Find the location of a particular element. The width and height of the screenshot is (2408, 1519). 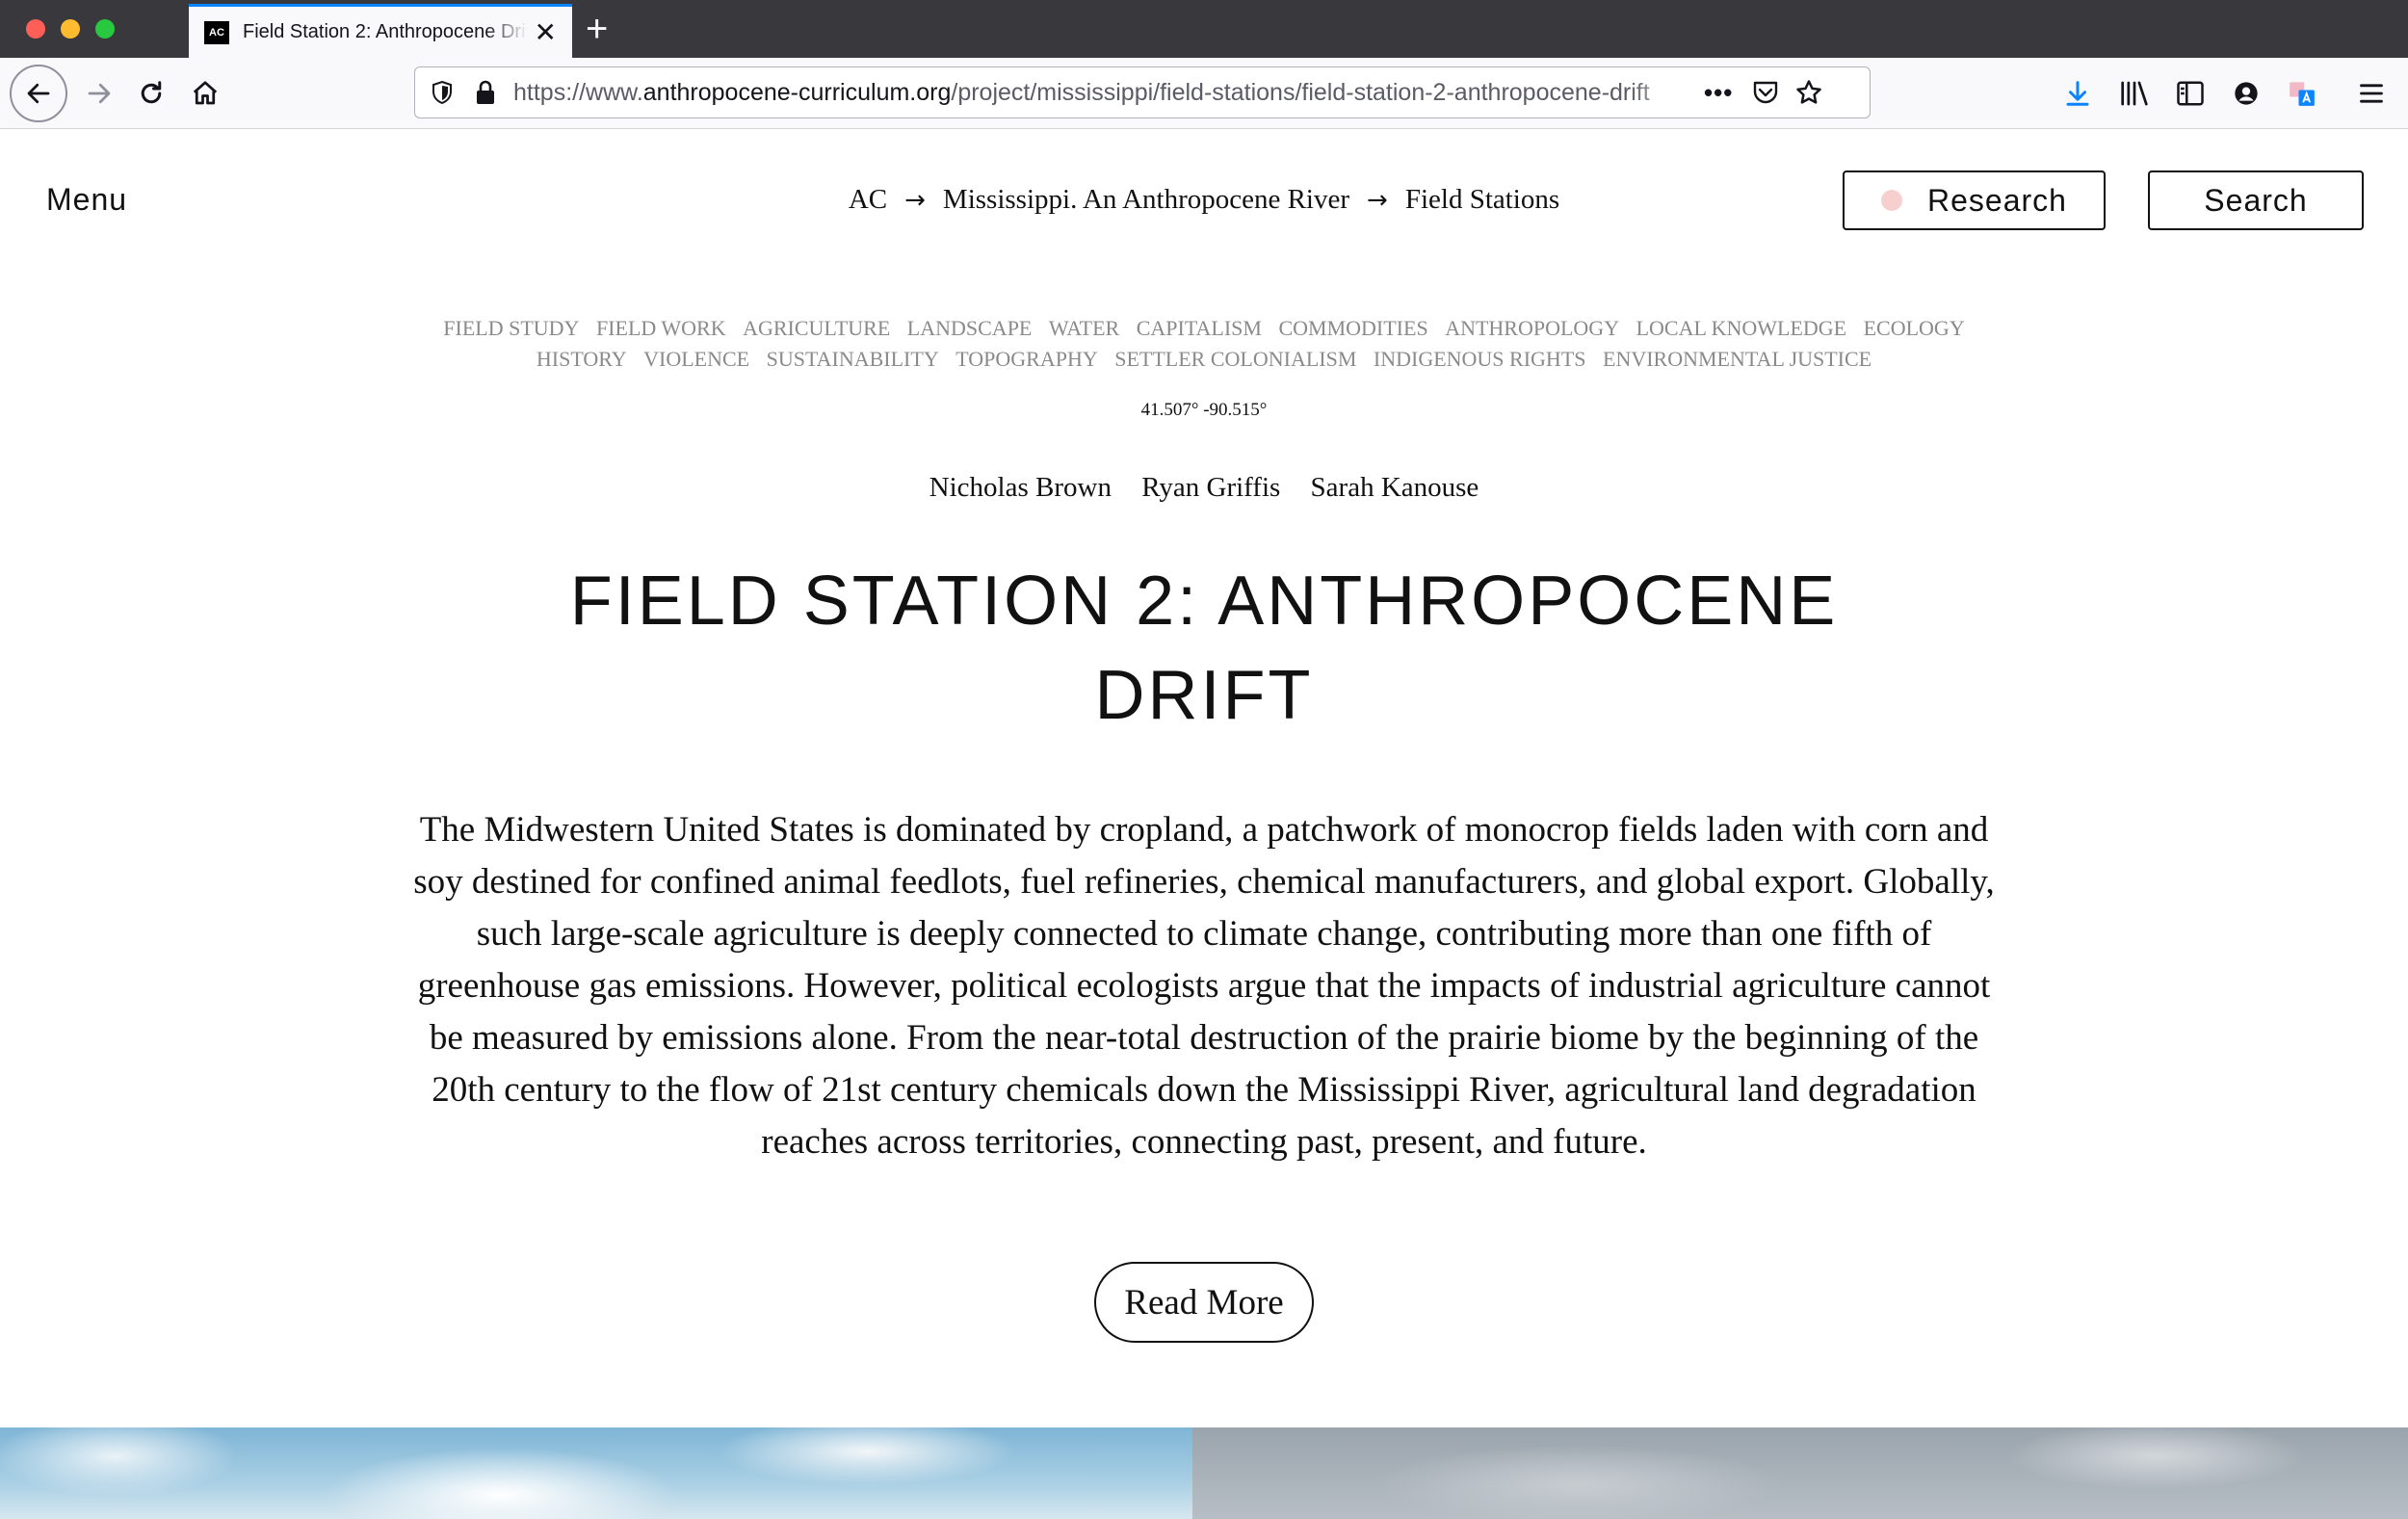

translate-extension-button is located at coordinates (2302, 93).